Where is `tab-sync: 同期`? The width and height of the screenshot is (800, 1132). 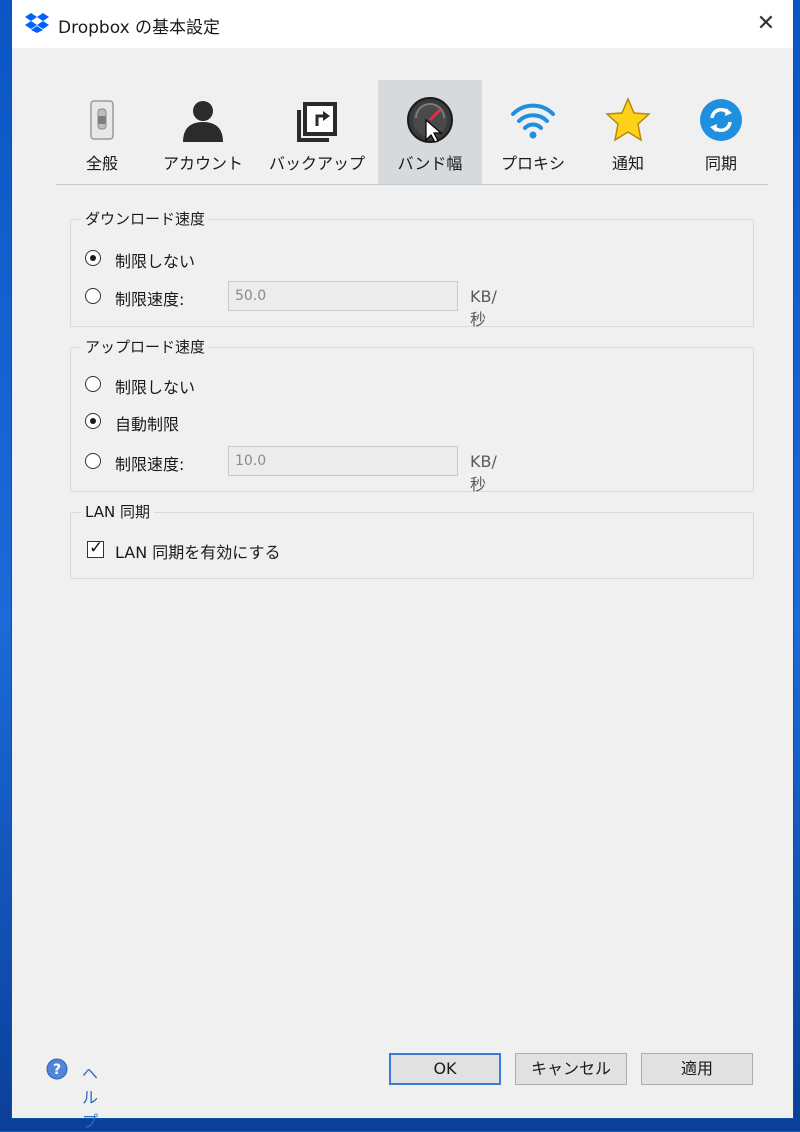 tab-sync: 同期 is located at coordinates (721, 132).